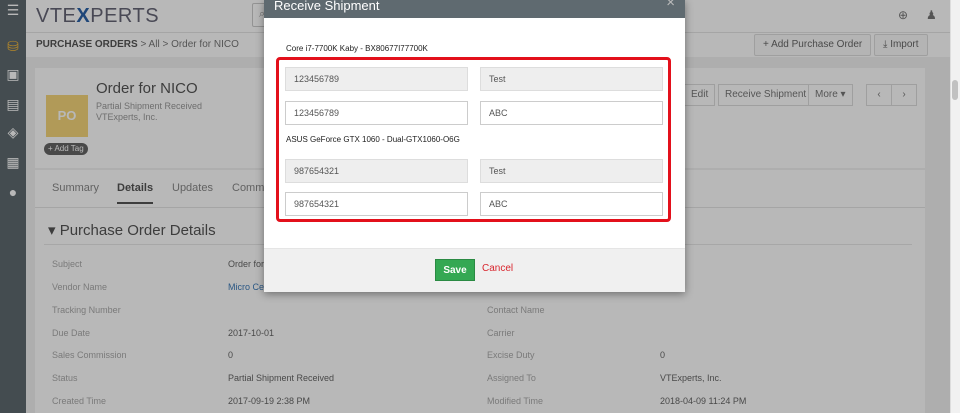  Describe the element at coordinates (455, 270) in the screenshot. I see `save-button: Save` at that location.